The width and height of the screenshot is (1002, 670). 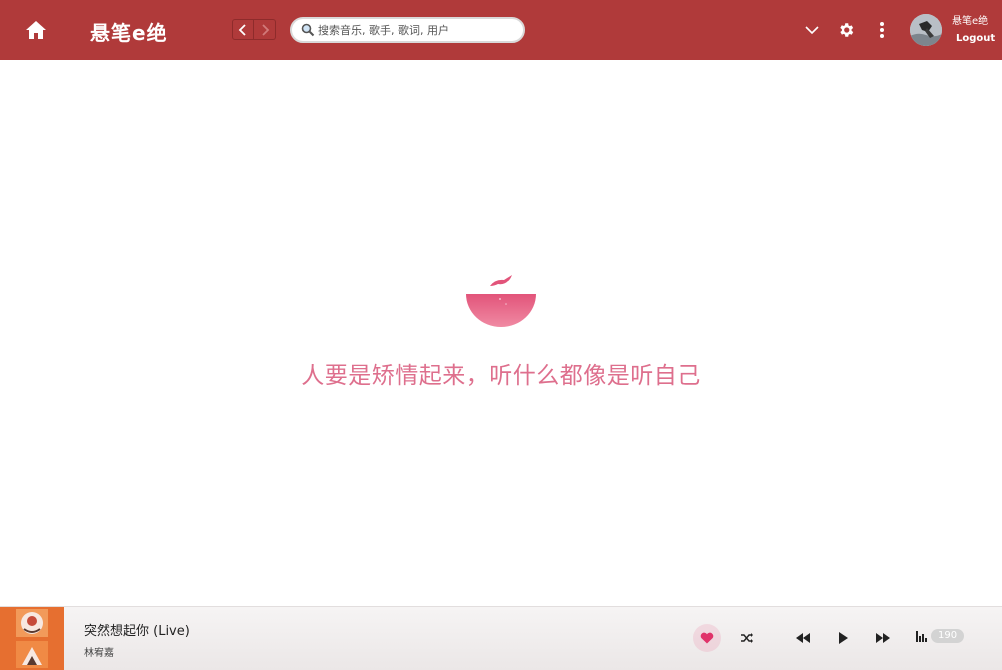 I want to click on chevron-left-icon, so click(x=242, y=29).